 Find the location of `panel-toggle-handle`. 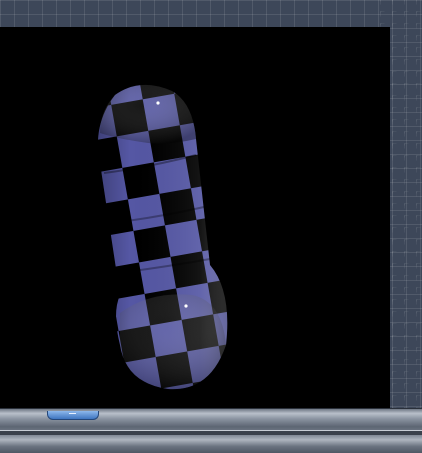

panel-toggle-handle is located at coordinates (73, 415).